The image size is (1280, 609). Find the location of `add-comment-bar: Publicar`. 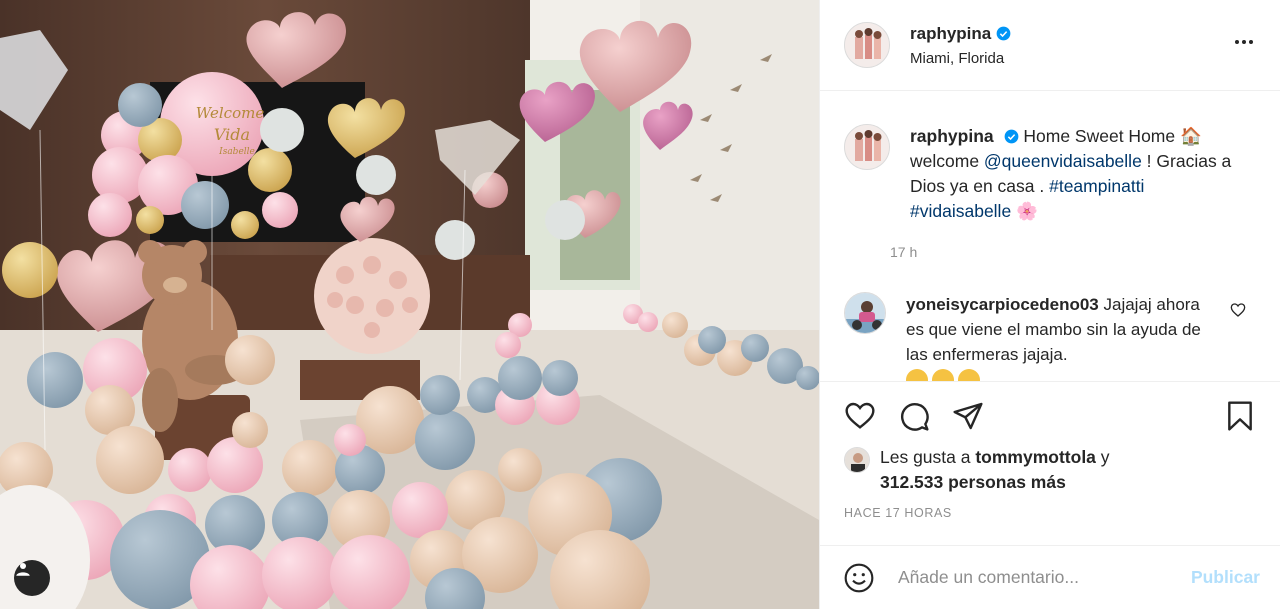

add-comment-bar: Publicar is located at coordinates (1050, 577).